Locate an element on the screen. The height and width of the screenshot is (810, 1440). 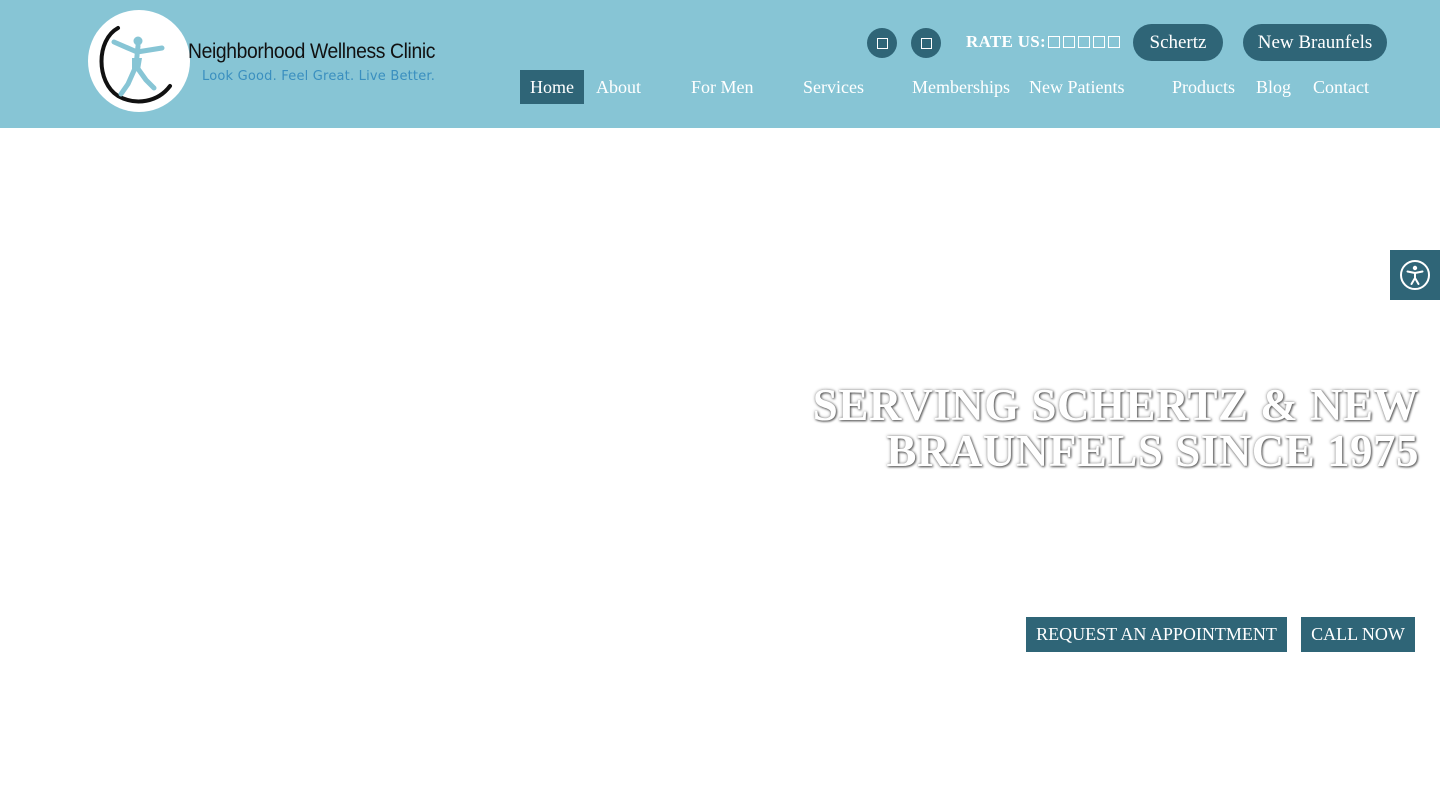
logo-emblem is located at coordinates (139, 61).